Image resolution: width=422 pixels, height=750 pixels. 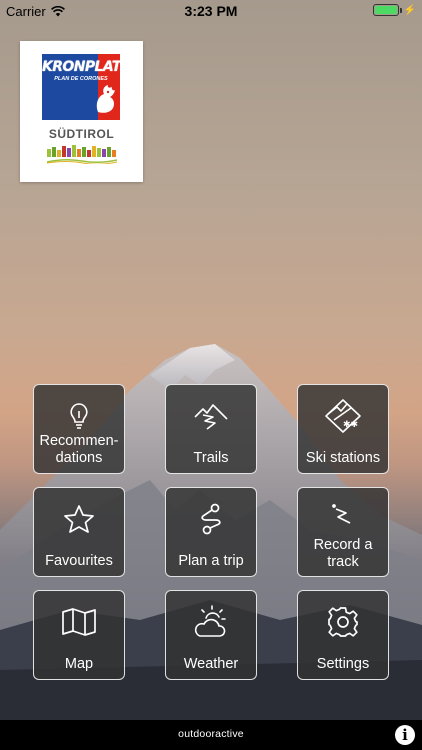 What do you see at coordinates (343, 553) in the screenshot?
I see `tile-label: Record a track` at bounding box center [343, 553].